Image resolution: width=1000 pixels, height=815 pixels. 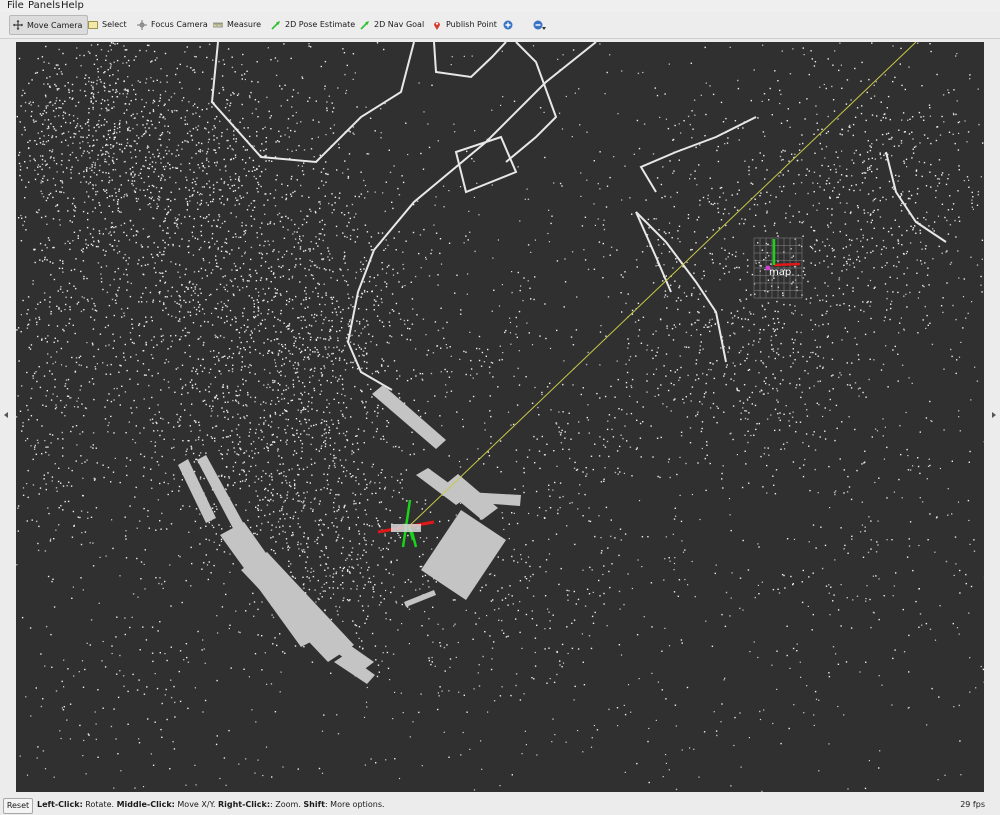 What do you see at coordinates (18, 806) in the screenshot?
I see `reset-button: Reset` at bounding box center [18, 806].